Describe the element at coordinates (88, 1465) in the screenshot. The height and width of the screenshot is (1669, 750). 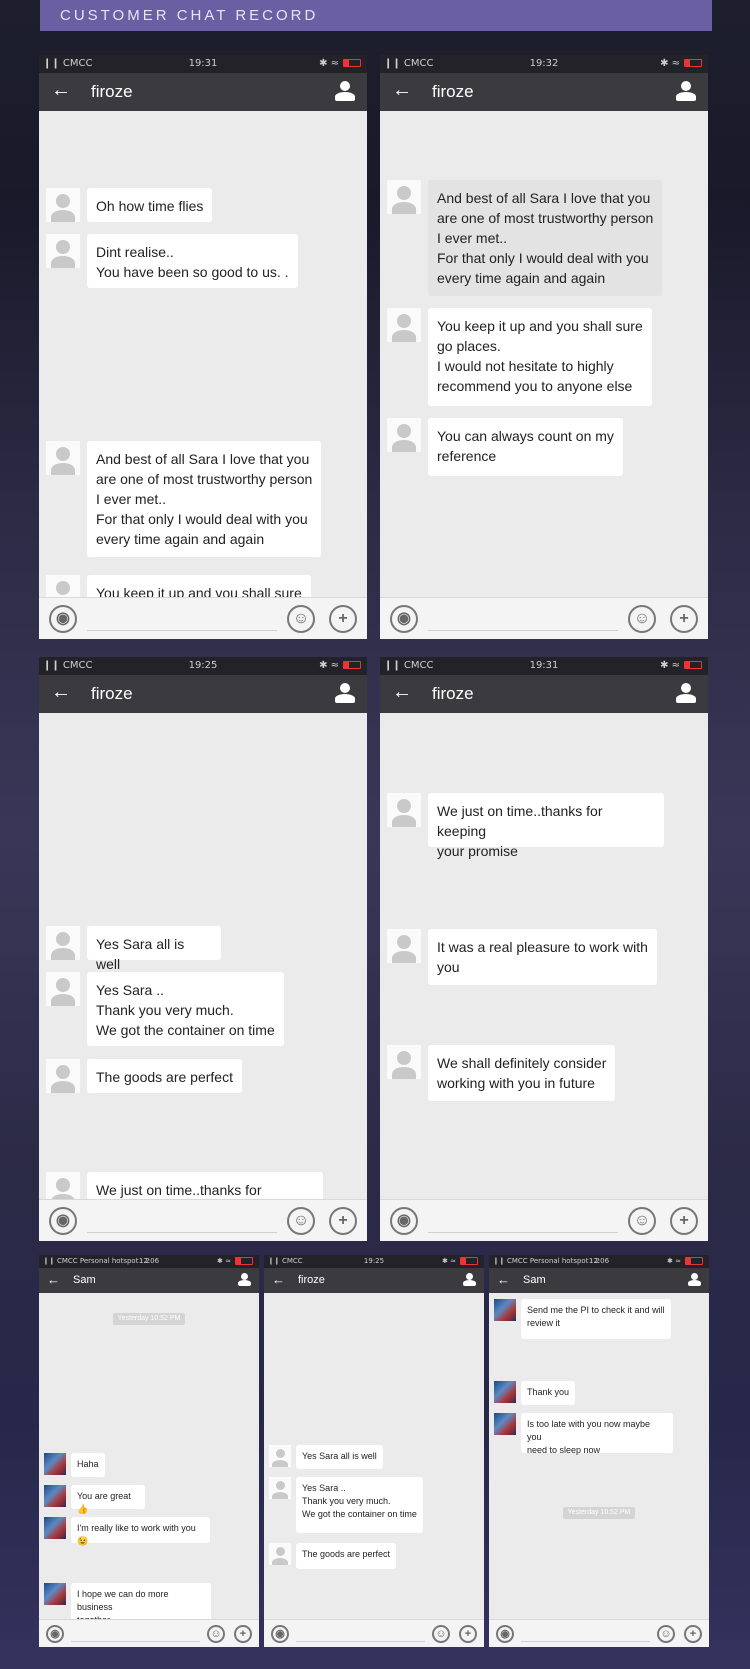
I see `message-bubble: Haha` at that location.